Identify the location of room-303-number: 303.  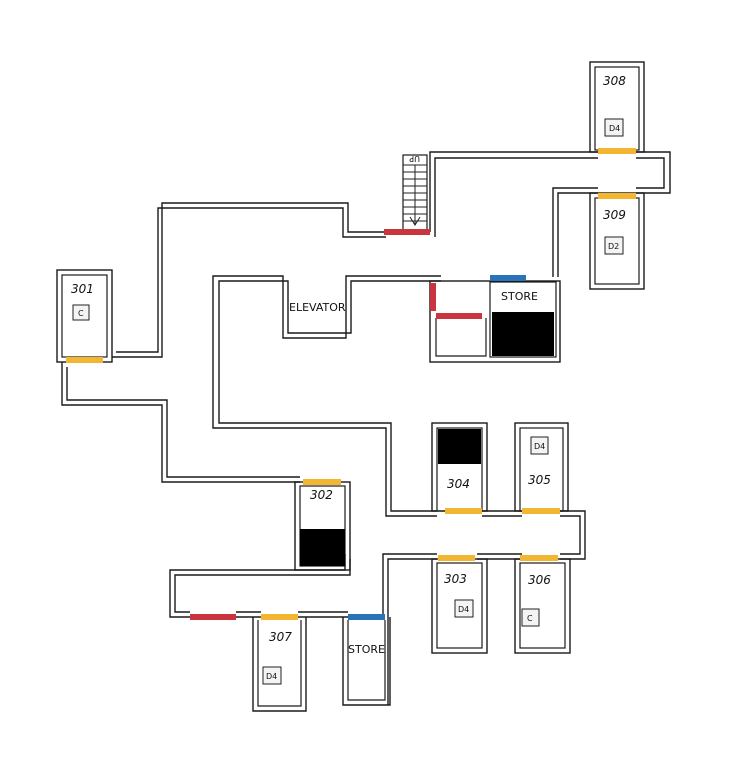
(455, 579).